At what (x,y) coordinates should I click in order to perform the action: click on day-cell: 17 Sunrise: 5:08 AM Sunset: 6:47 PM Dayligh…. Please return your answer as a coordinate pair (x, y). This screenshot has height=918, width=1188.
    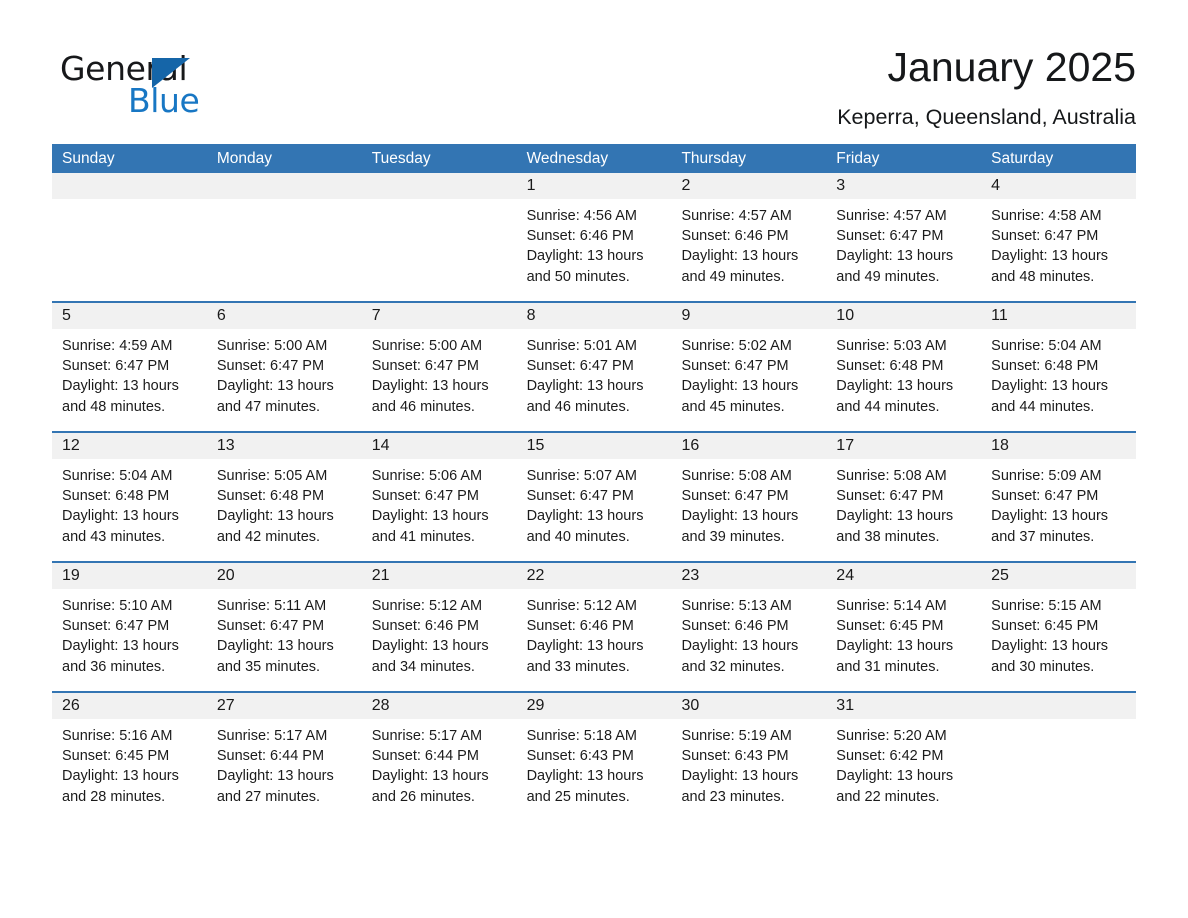
    Looking at the image, I should click on (904, 493).